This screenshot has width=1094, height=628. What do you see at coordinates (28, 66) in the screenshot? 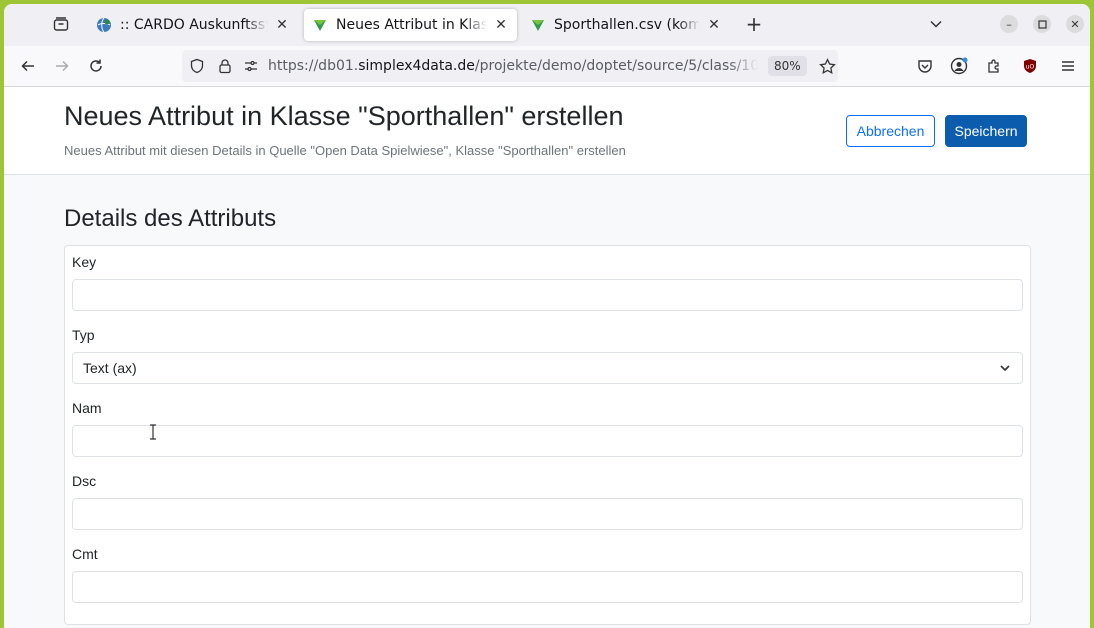
I see `back-icon` at bounding box center [28, 66].